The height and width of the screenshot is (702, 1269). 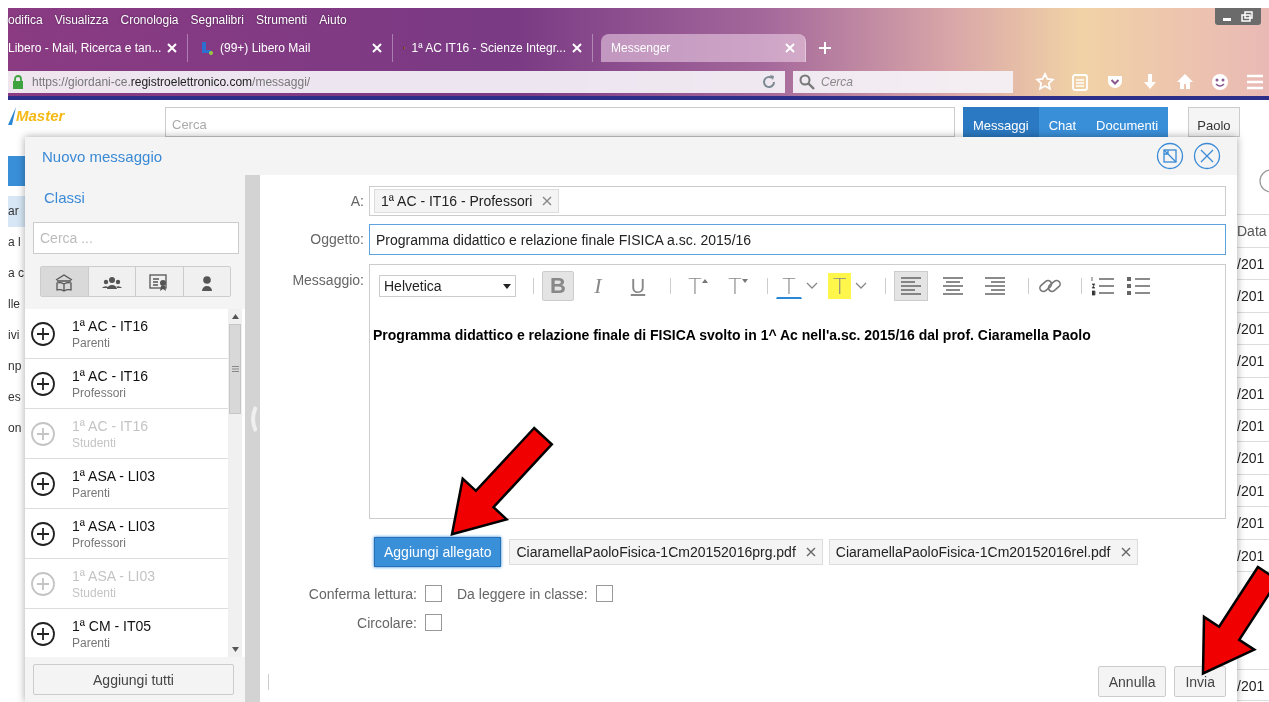 I want to click on option-label: Conferma lettura:, so click(x=362, y=593).